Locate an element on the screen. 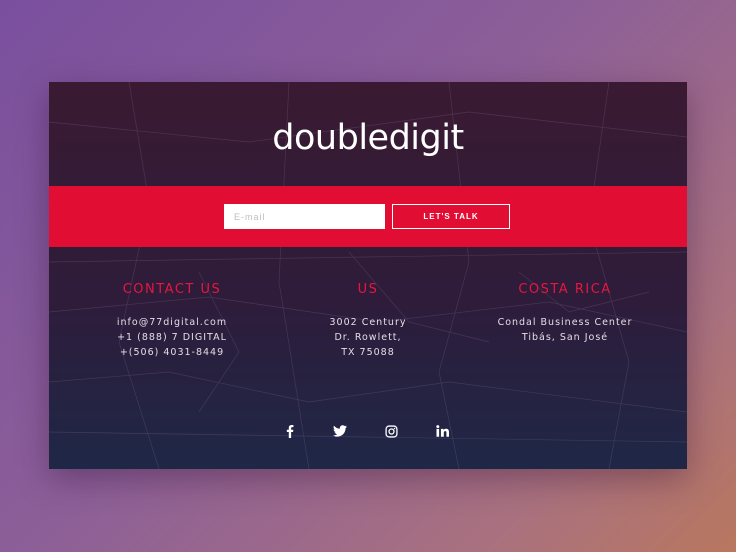 The image size is (736, 552). twitter-icon is located at coordinates (340, 431).